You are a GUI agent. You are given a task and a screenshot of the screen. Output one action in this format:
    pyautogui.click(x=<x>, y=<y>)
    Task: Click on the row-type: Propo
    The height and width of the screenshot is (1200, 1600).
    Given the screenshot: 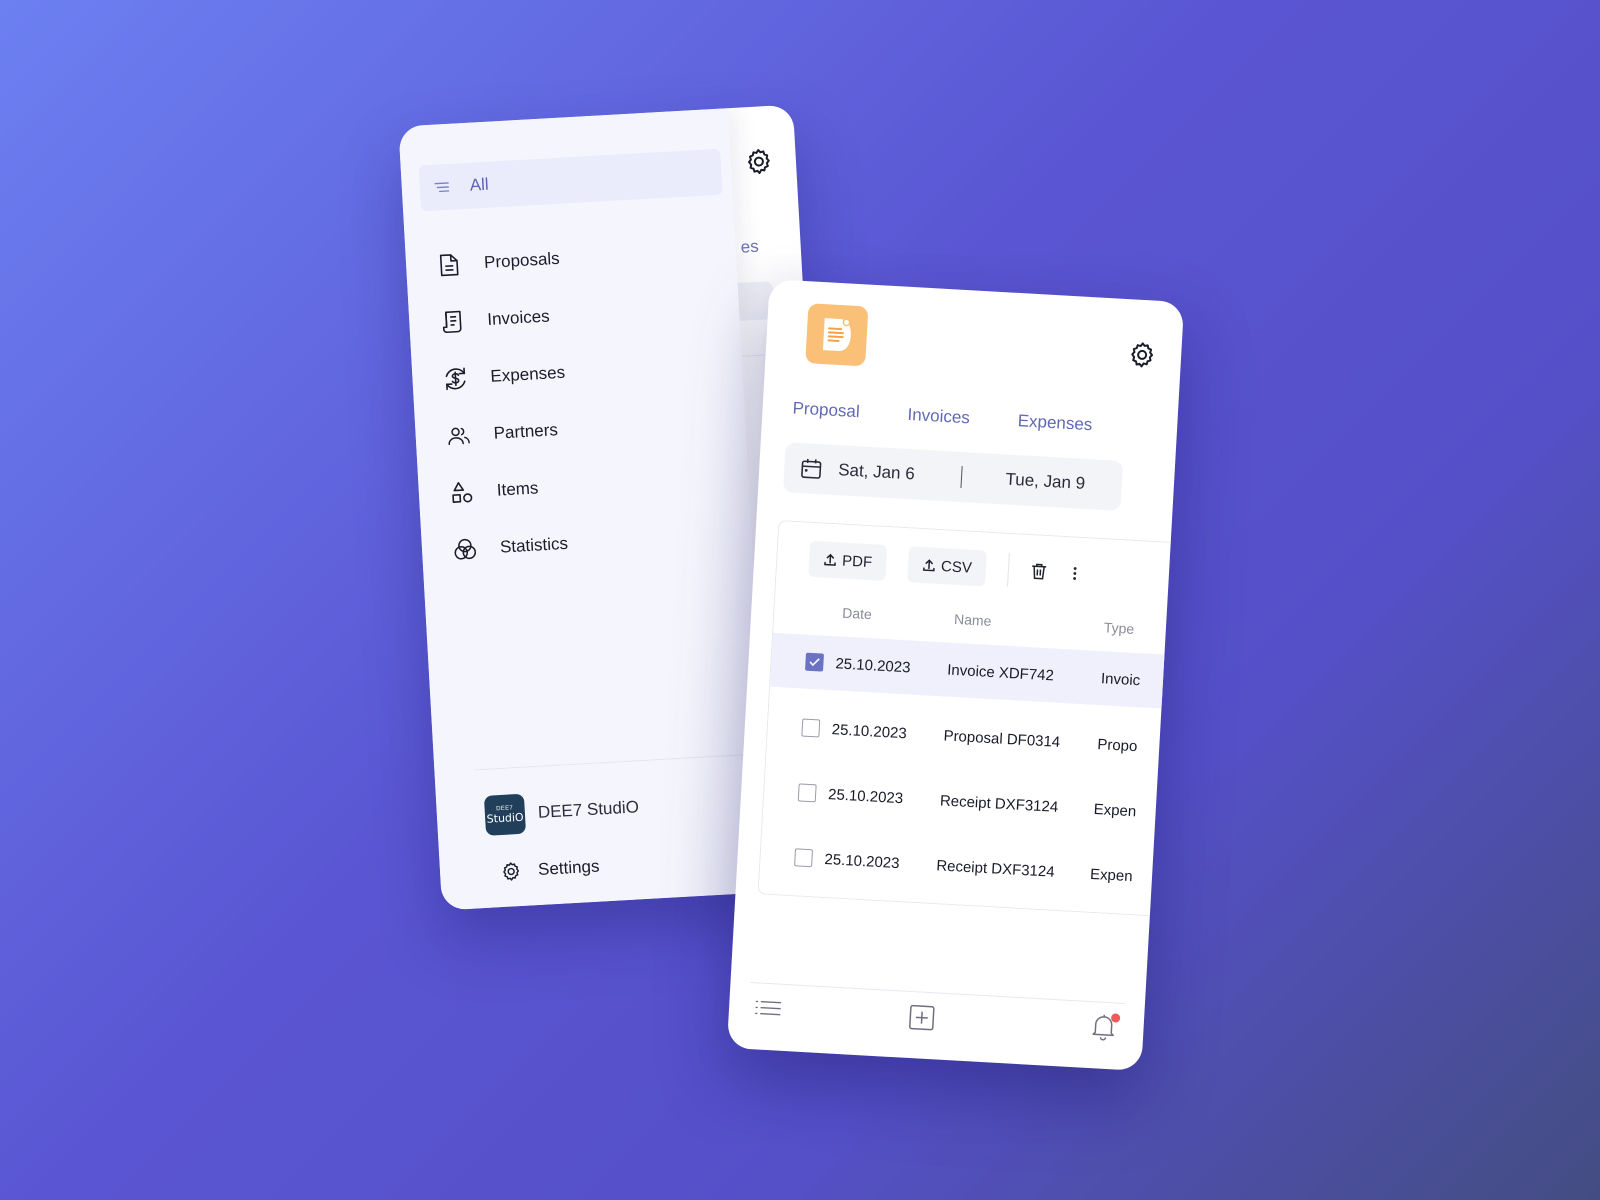 What is the action you would take?
    pyautogui.click(x=1117, y=745)
    